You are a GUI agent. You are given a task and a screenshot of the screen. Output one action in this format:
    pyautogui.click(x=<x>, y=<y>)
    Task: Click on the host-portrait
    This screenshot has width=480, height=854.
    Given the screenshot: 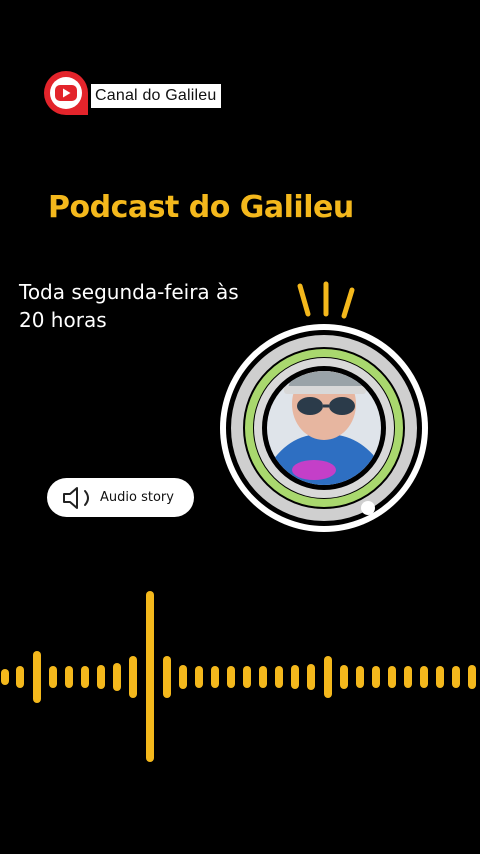 What is the action you would take?
    pyautogui.click(x=324, y=428)
    